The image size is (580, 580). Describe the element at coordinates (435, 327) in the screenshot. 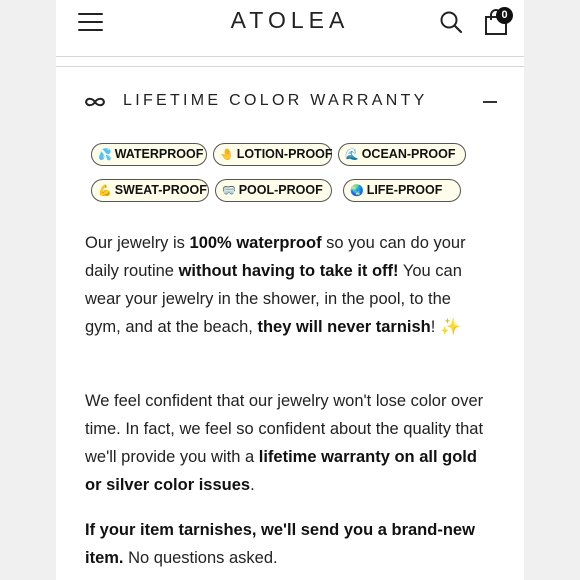

I see `text-span: !` at that location.